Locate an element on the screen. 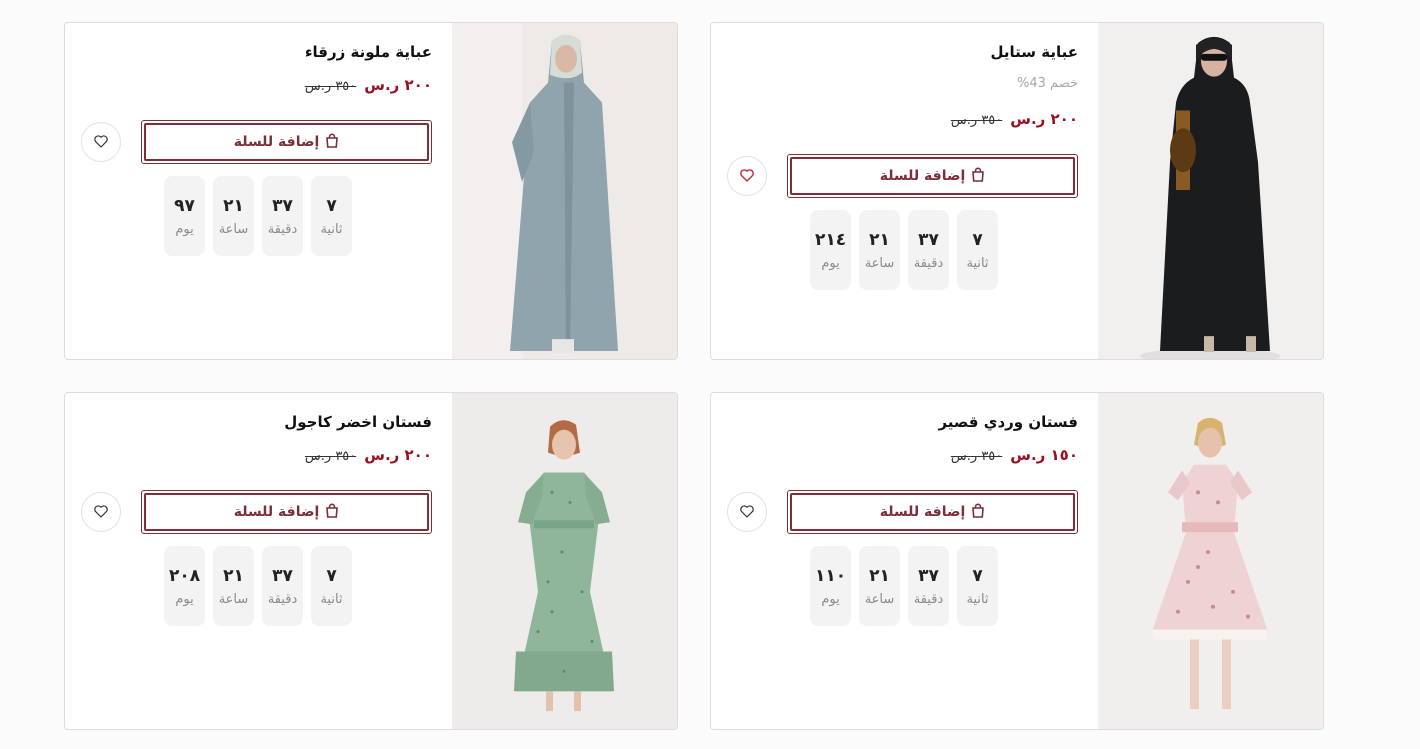 Image resolution: width=1420 pixels, height=749 pixels. timer-days: ٩٧ يوم is located at coordinates (184, 216).